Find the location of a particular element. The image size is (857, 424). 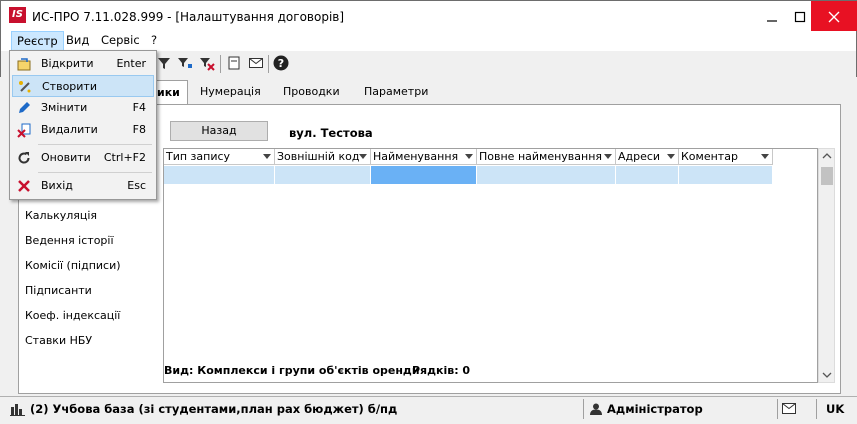

minimize-button is located at coordinates (772, 16).